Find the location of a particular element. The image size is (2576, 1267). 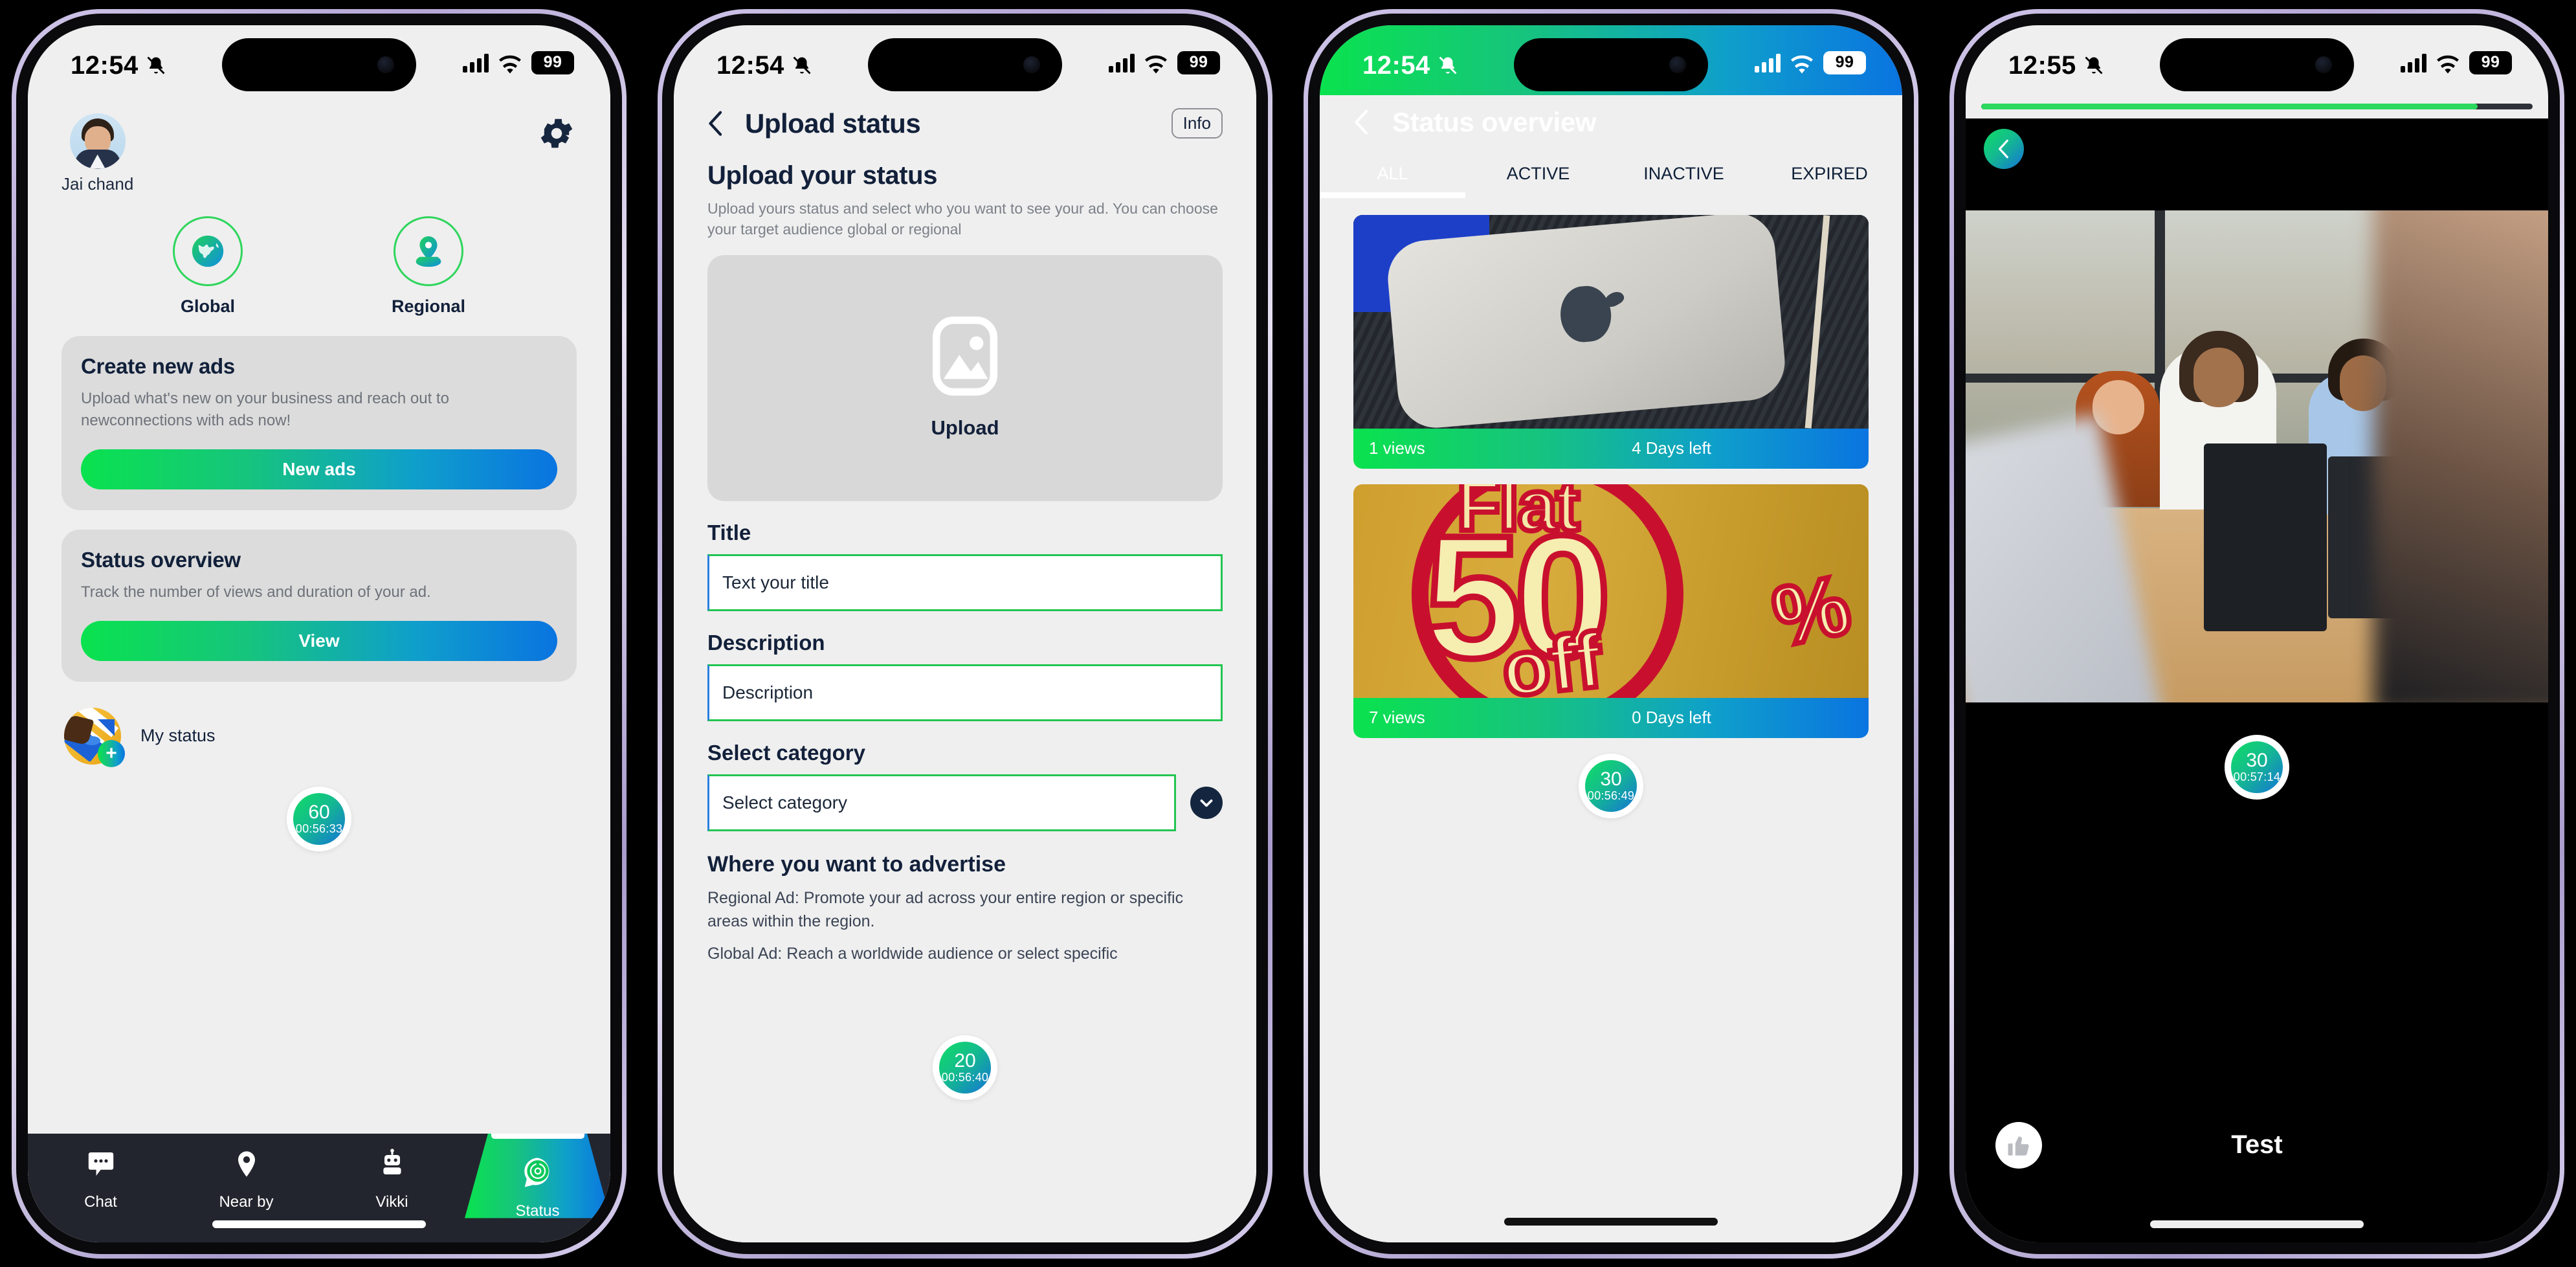

location-pin-icon is located at coordinates (246, 1166).